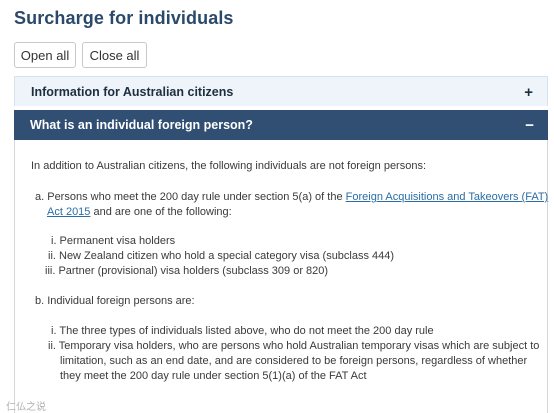 Image resolution: width=554 pixels, height=413 pixels. I want to click on fat-act-link-continued: Act 2015, so click(68, 212).